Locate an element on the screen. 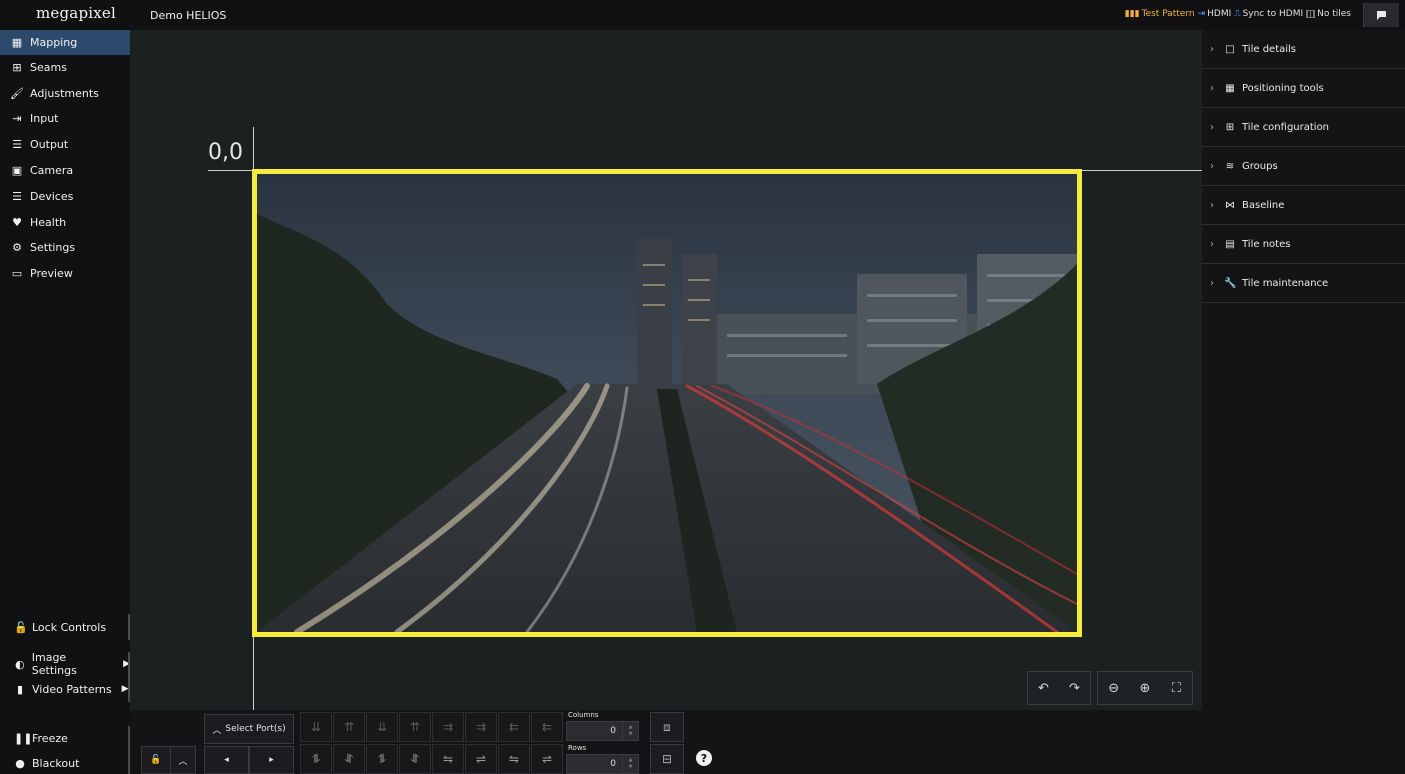 This screenshot has height=774, width=1405. sidebar-item-health: ♥ Health is located at coordinates (65, 222).